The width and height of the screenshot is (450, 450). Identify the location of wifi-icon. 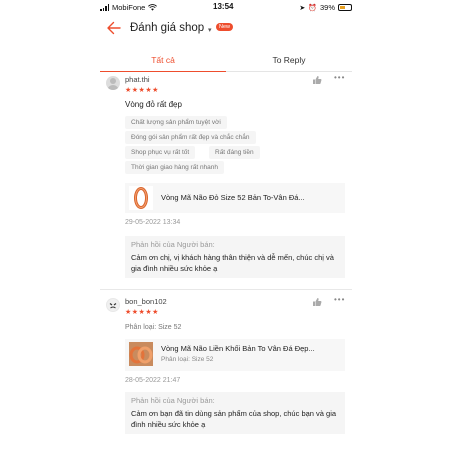
(153, 7).